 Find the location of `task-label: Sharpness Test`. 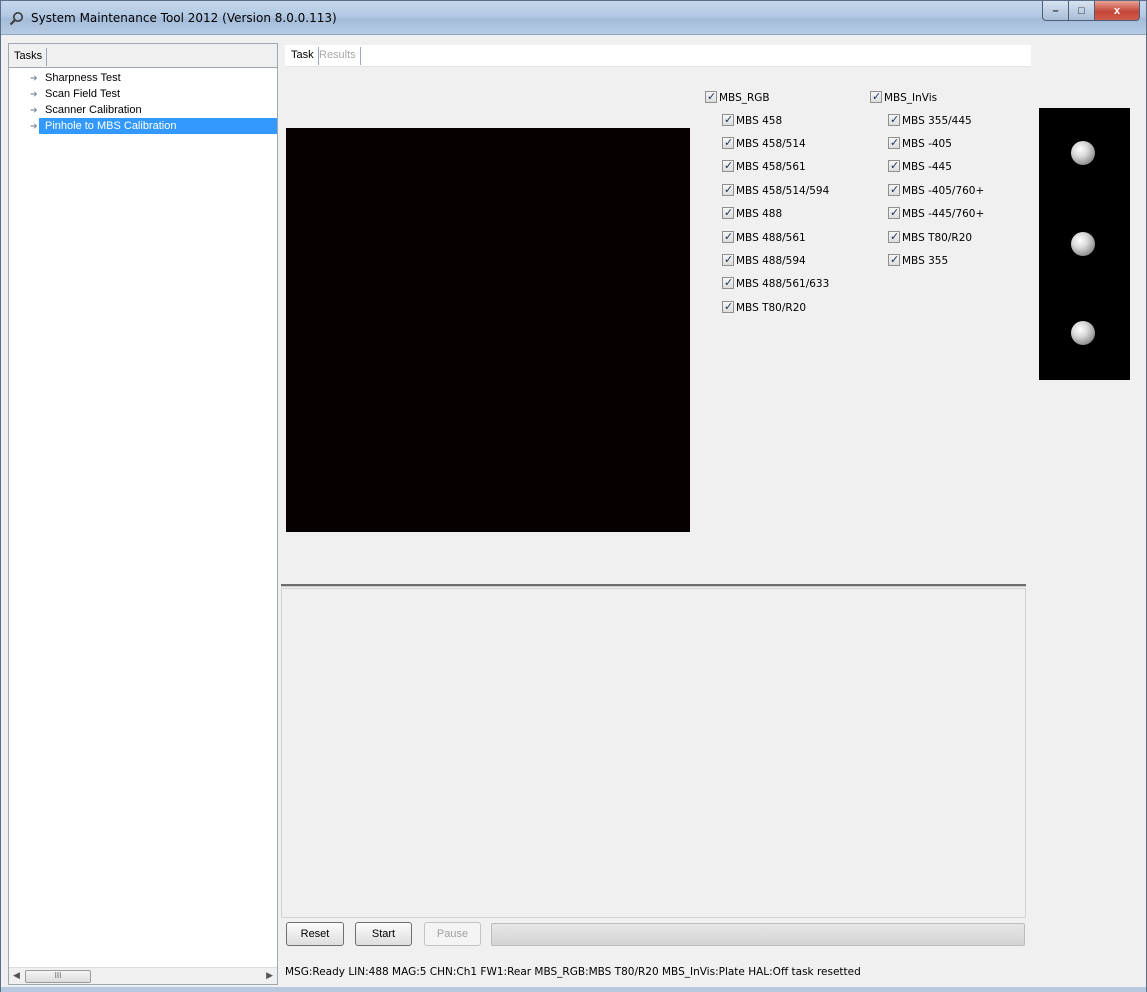

task-label: Sharpness Test is located at coordinates (83, 78).